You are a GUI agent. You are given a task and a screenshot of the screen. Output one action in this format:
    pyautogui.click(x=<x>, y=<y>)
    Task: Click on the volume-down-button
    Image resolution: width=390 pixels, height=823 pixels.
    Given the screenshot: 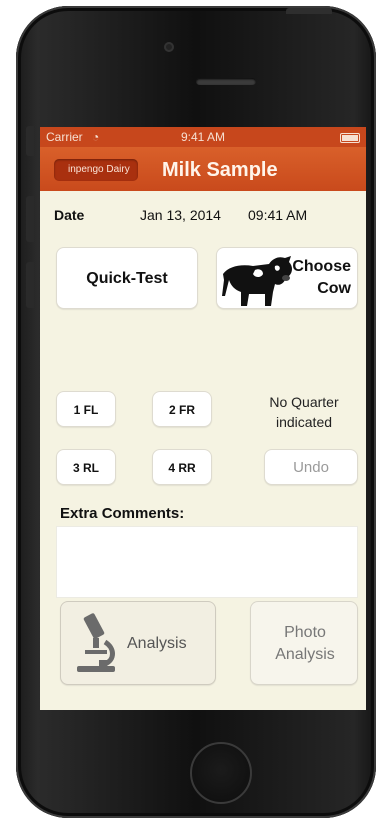 What is the action you would take?
    pyautogui.click(x=30, y=285)
    